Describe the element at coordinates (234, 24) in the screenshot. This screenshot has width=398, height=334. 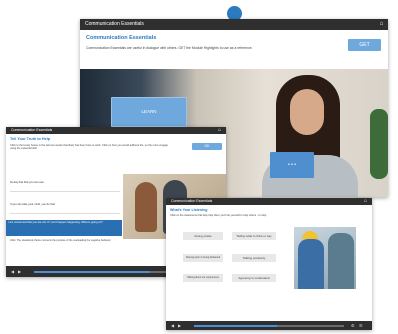
I see `main-titlebar: Communication Essentials ⌂` at that location.